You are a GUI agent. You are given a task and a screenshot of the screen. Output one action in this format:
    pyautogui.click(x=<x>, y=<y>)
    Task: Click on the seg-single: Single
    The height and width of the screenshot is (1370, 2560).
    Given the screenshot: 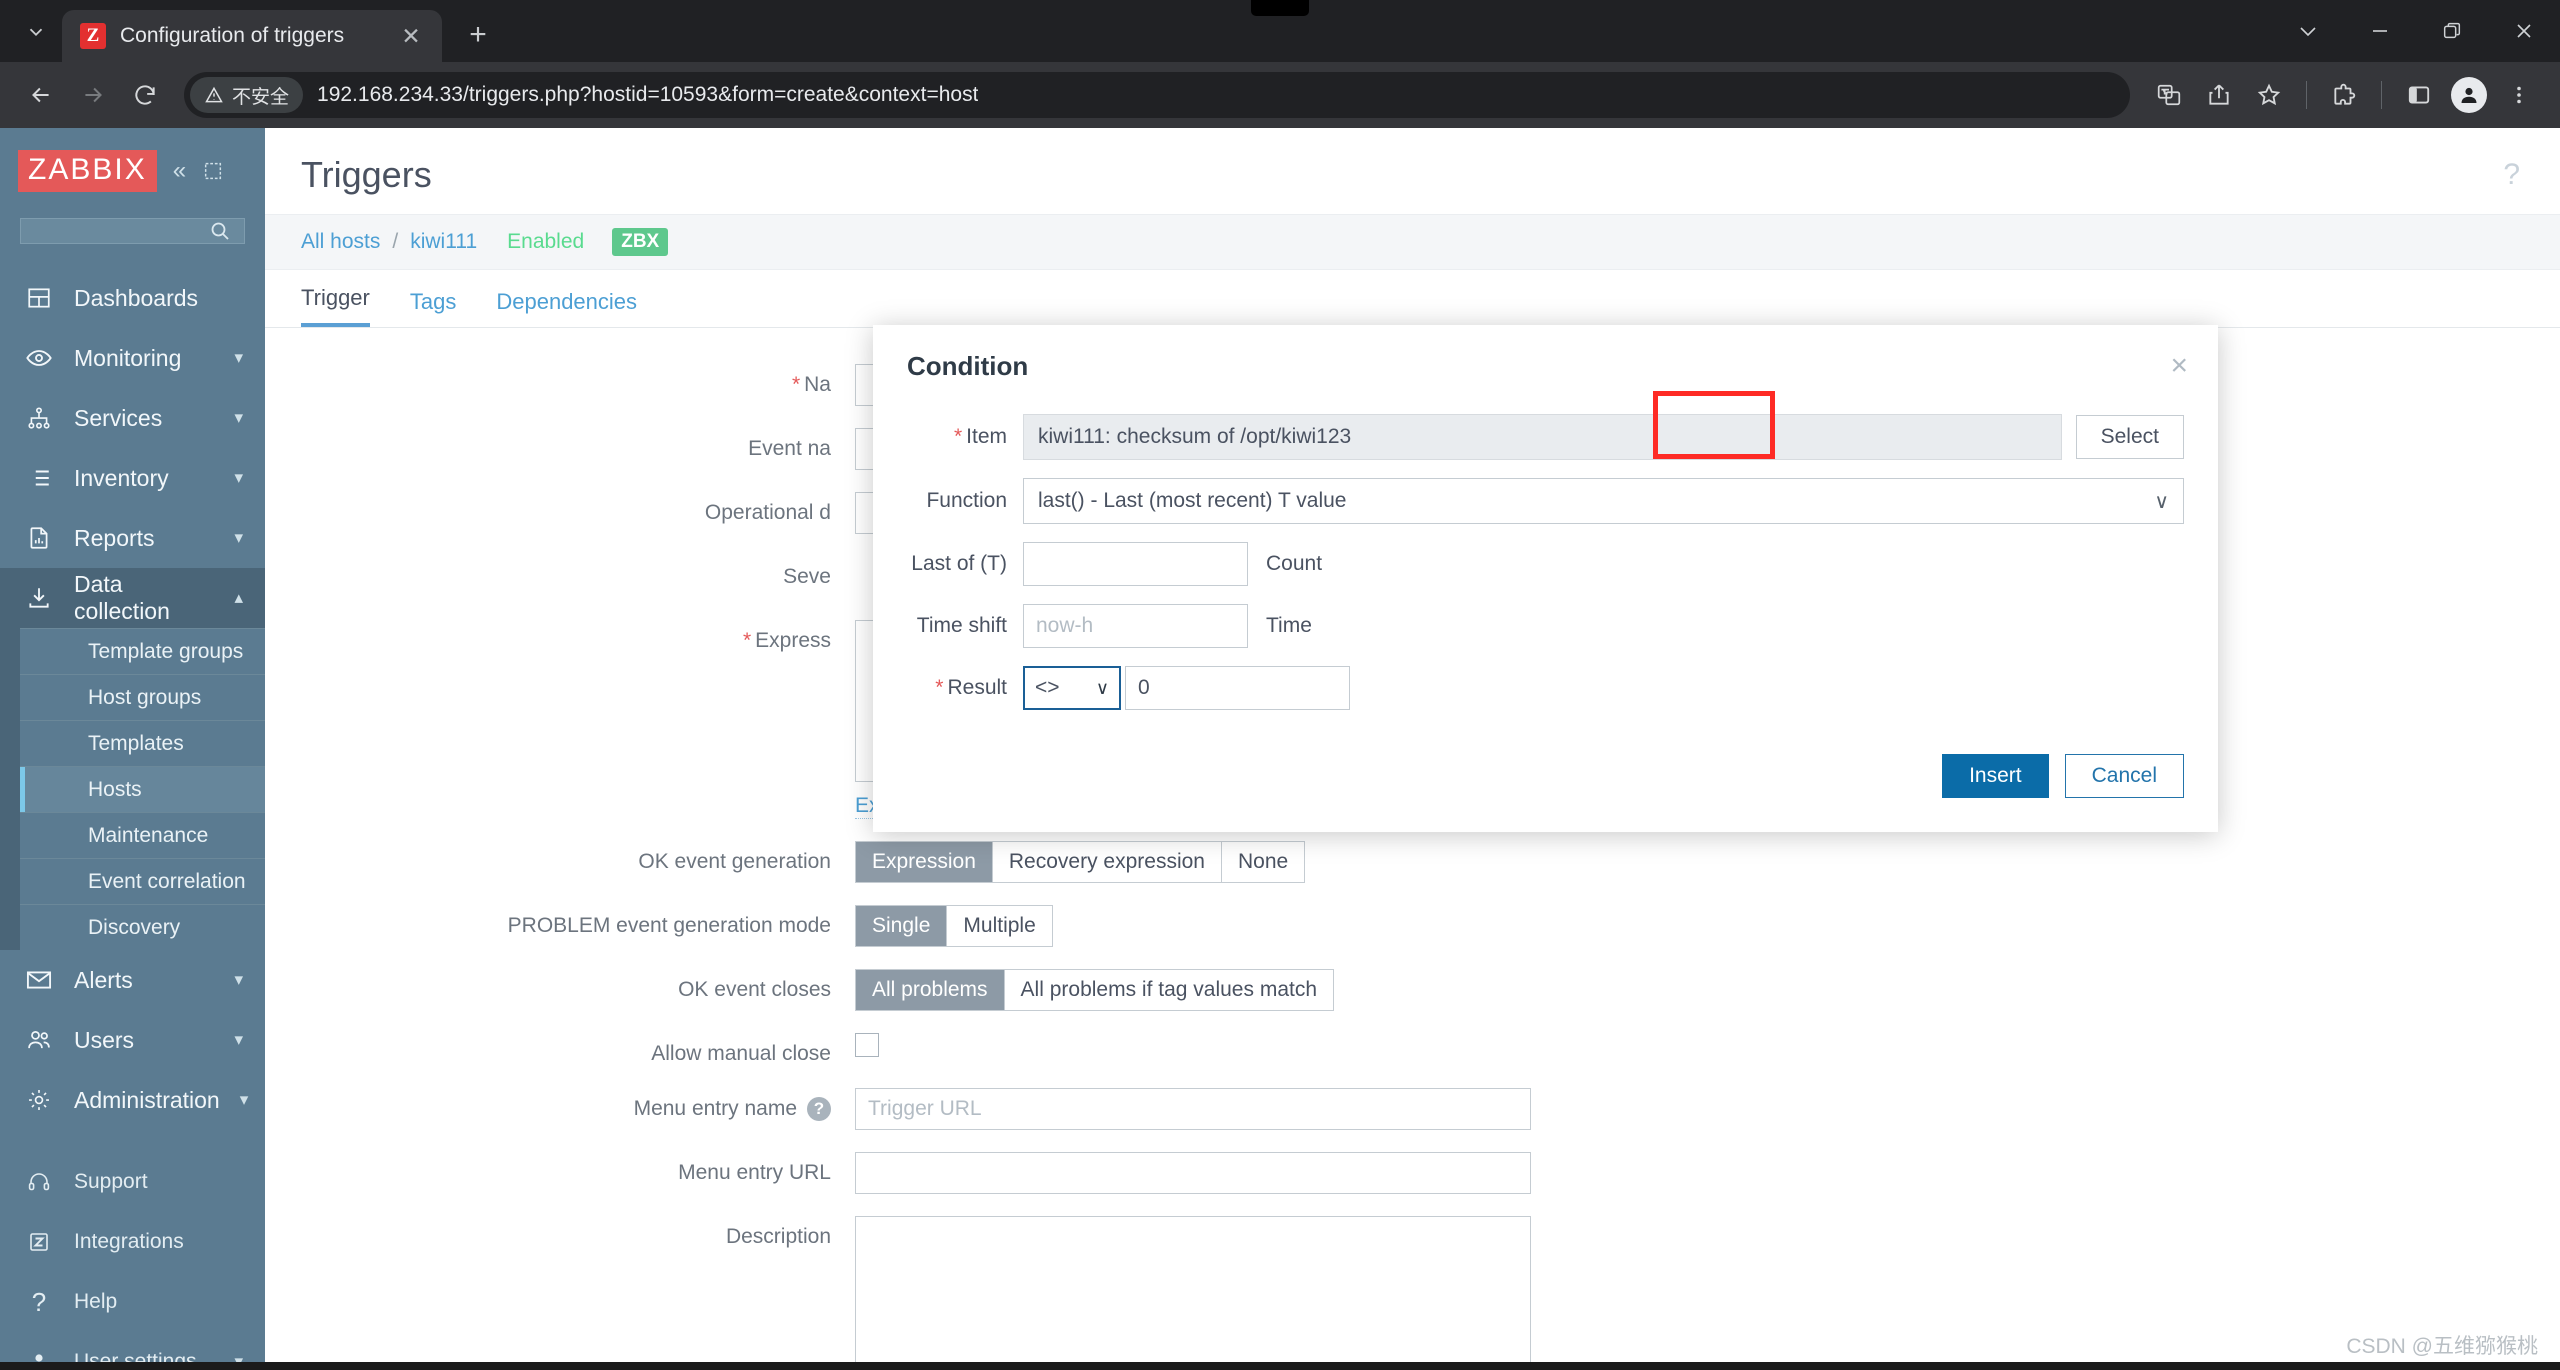 What is the action you would take?
    pyautogui.click(x=902, y=926)
    